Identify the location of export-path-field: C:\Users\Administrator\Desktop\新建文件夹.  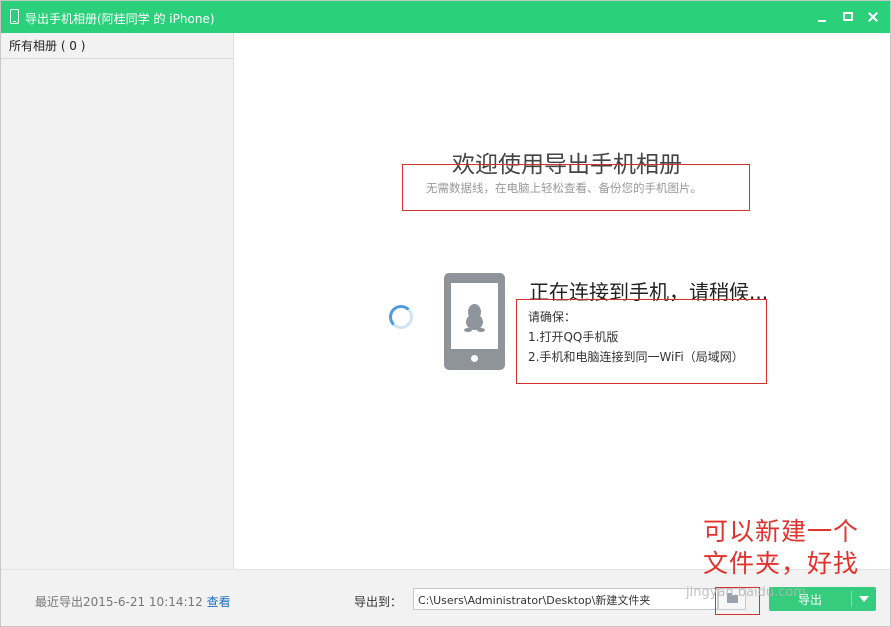
(565, 599).